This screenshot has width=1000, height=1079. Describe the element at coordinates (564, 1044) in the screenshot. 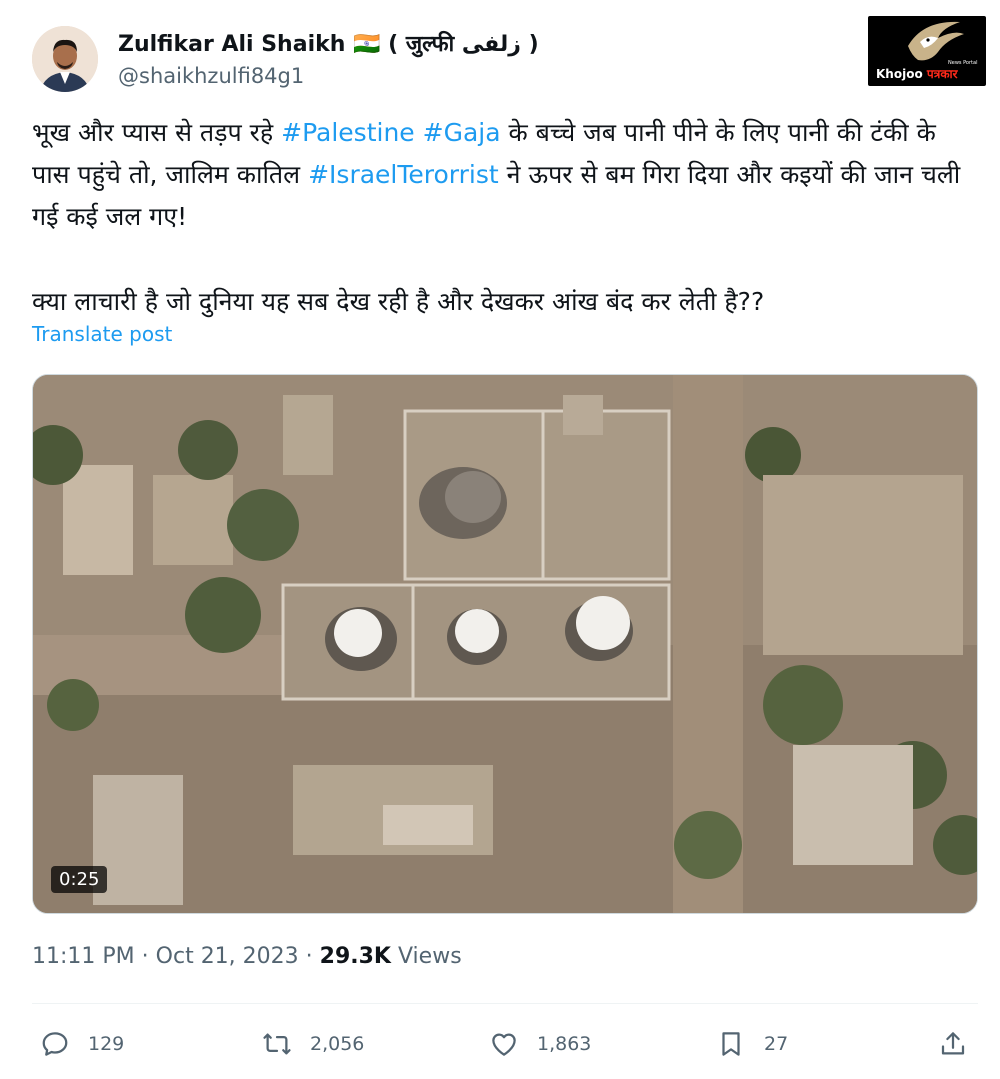

I see `like-count: 1,863` at that location.